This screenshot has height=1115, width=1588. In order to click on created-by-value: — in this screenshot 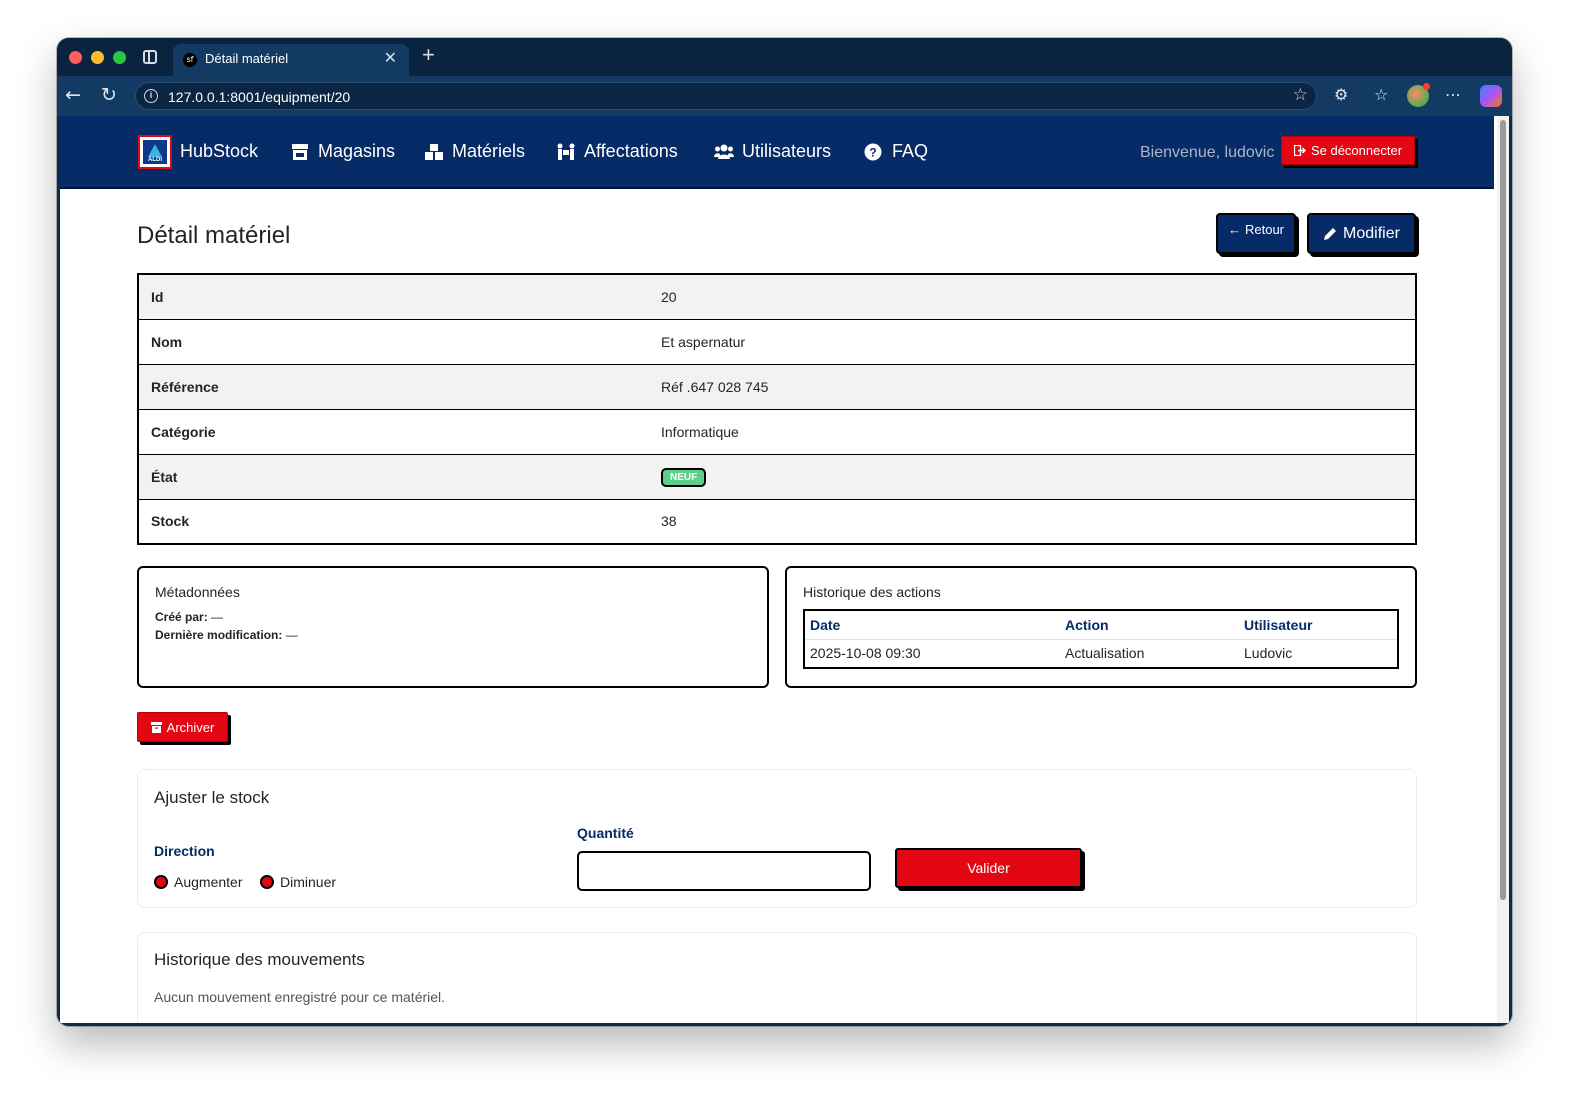, I will do `click(217, 617)`.